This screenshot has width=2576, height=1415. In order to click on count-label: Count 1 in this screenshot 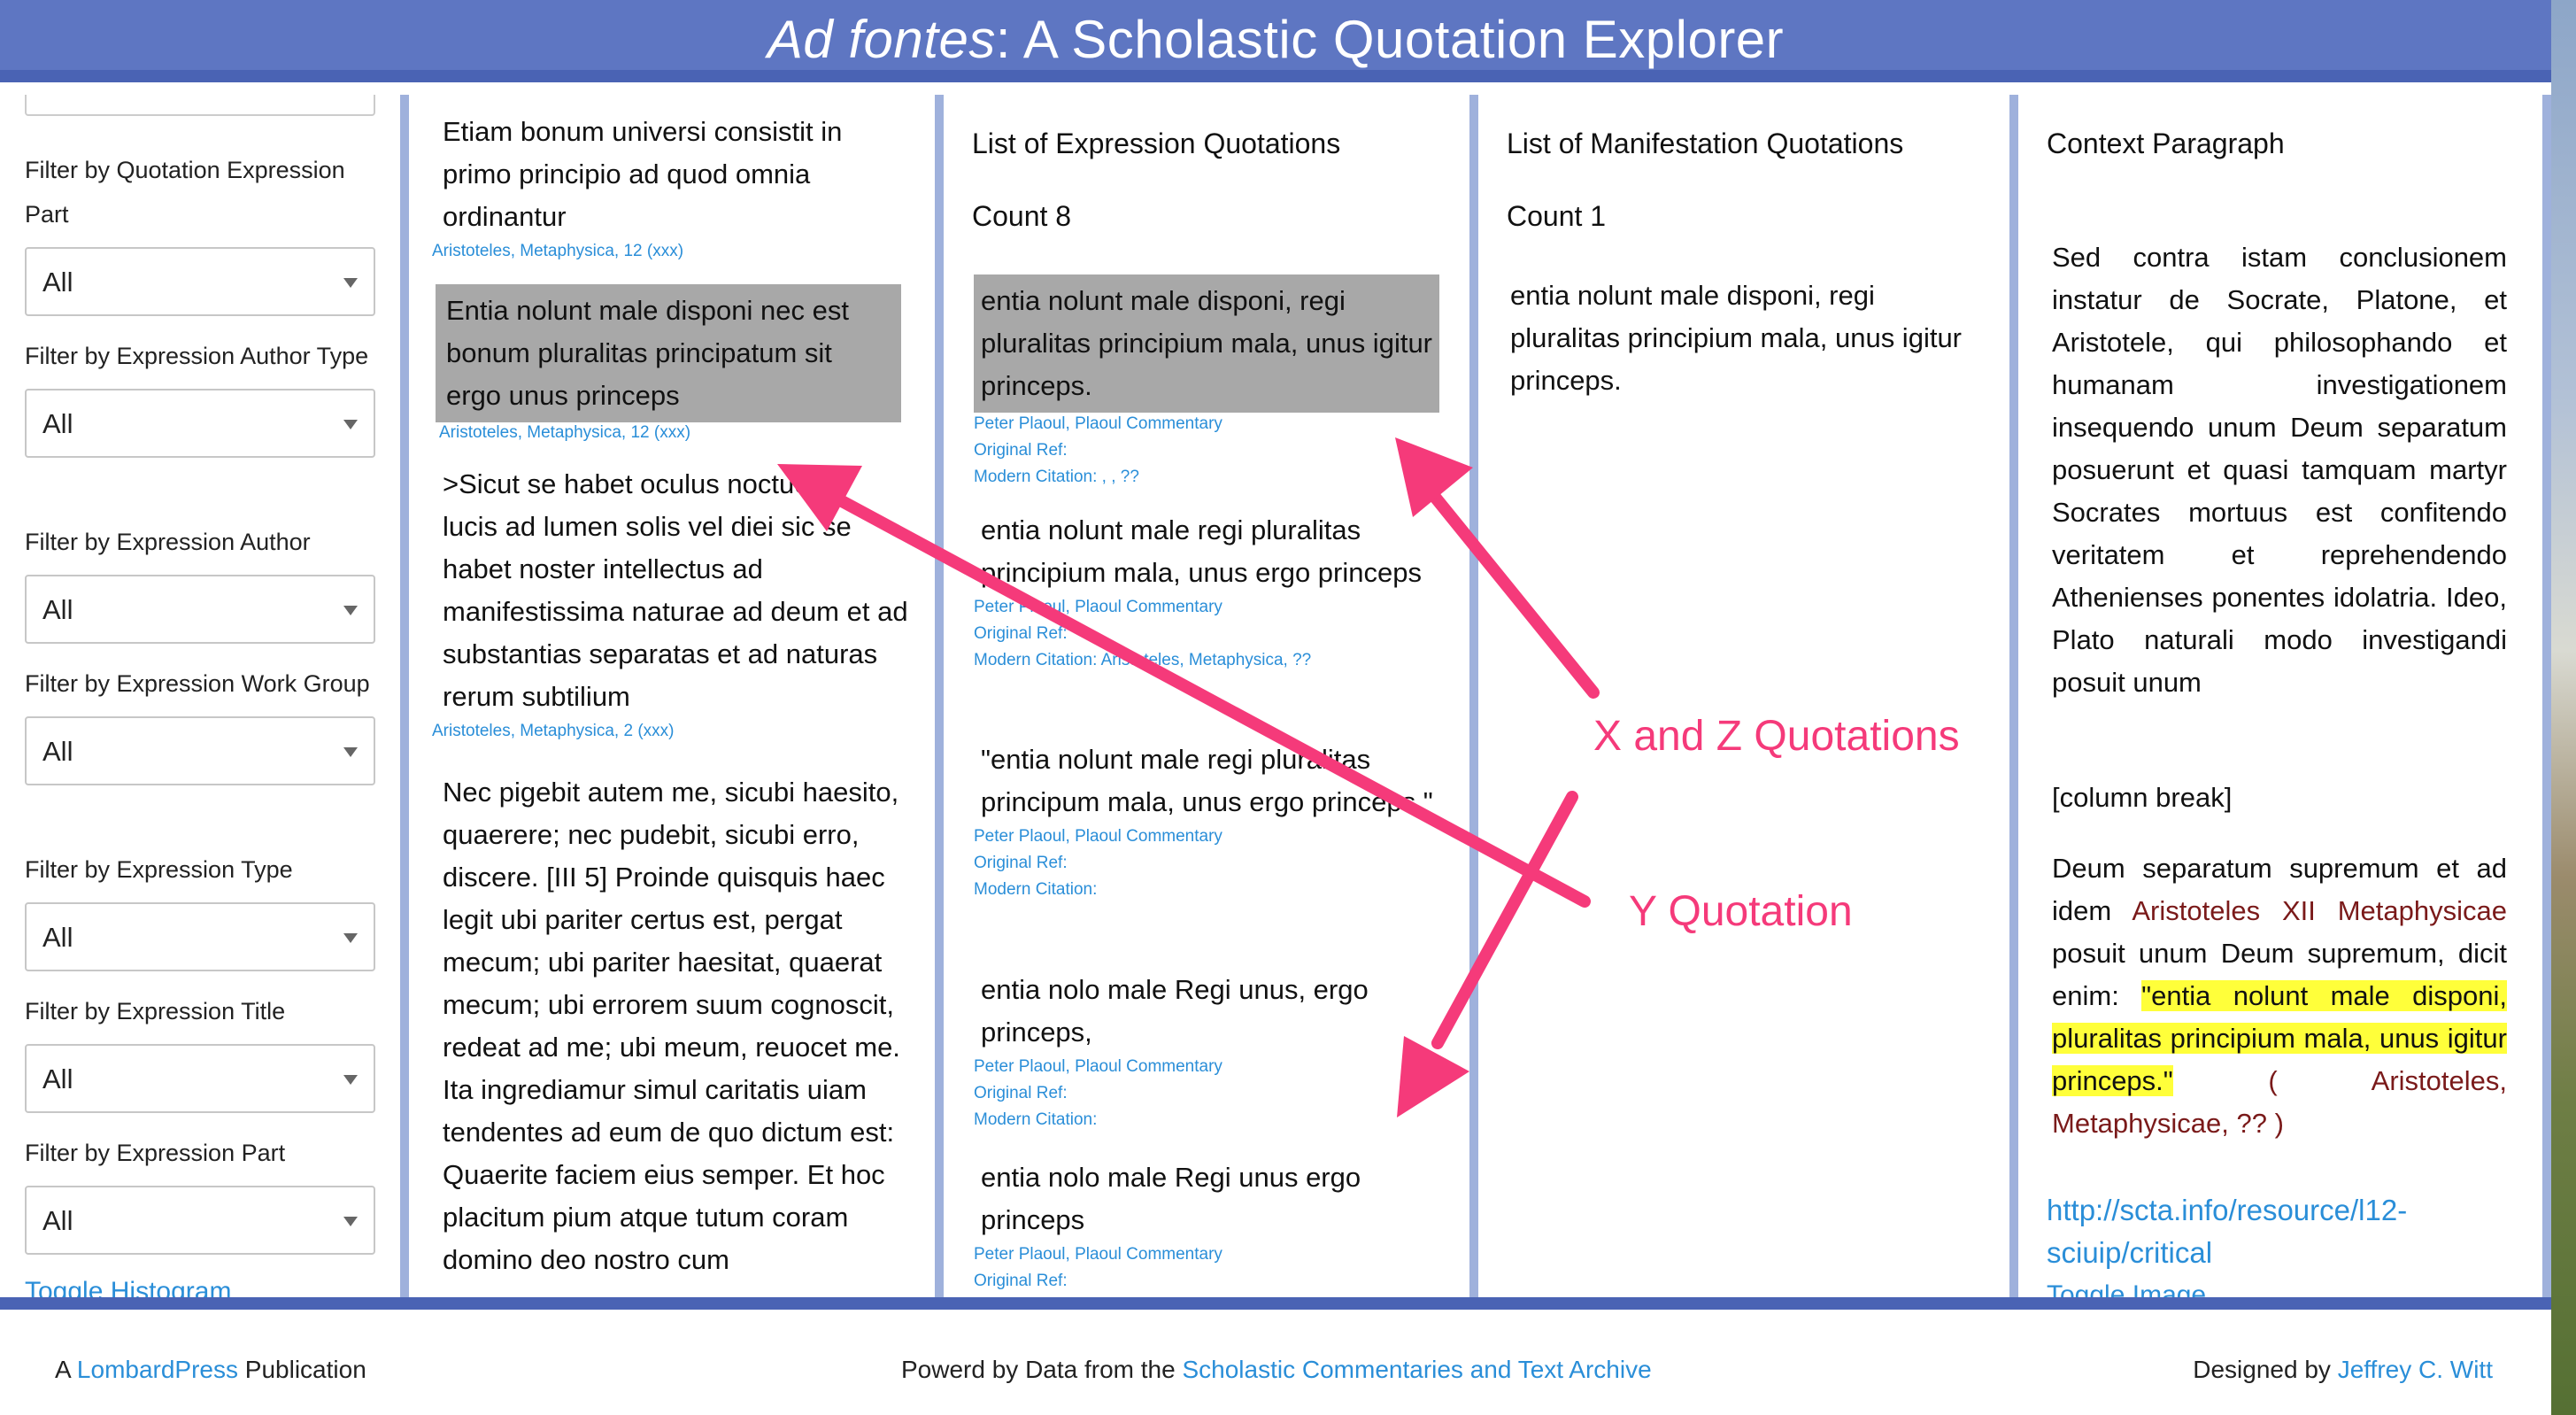, I will do `click(1557, 216)`.